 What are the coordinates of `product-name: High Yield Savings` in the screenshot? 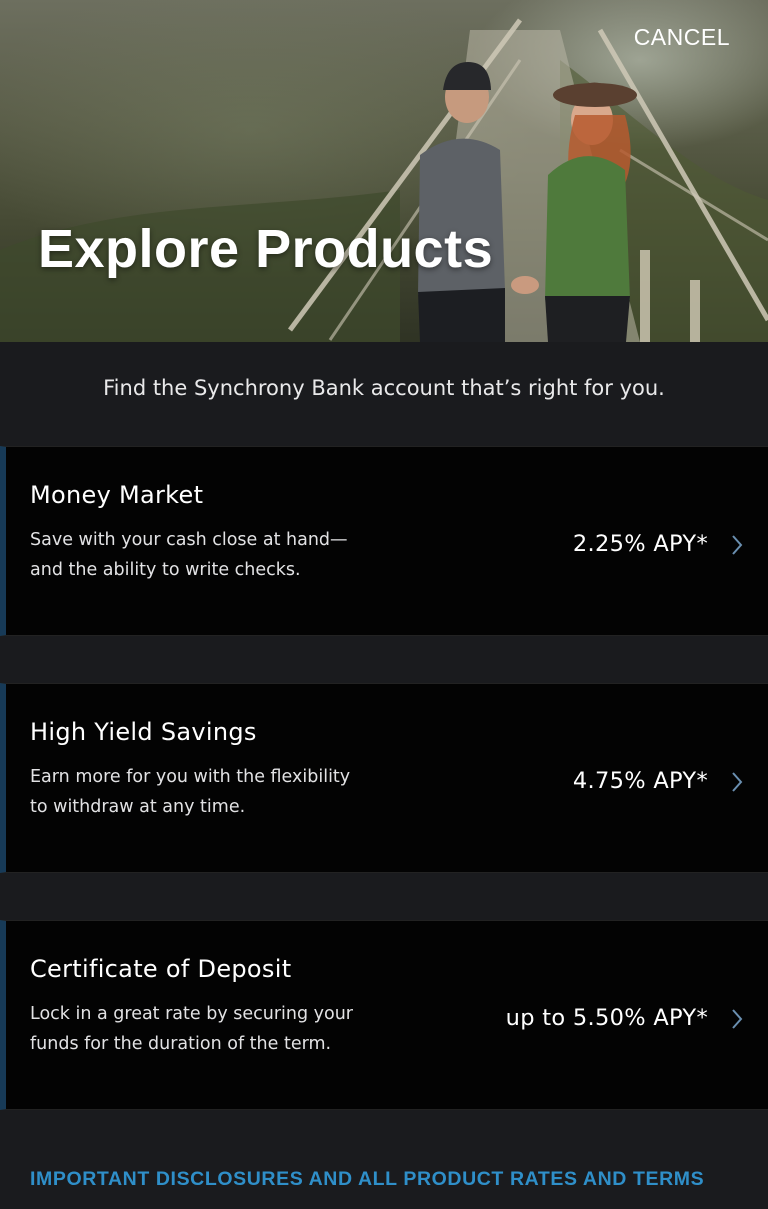 It's located at (143, 732).